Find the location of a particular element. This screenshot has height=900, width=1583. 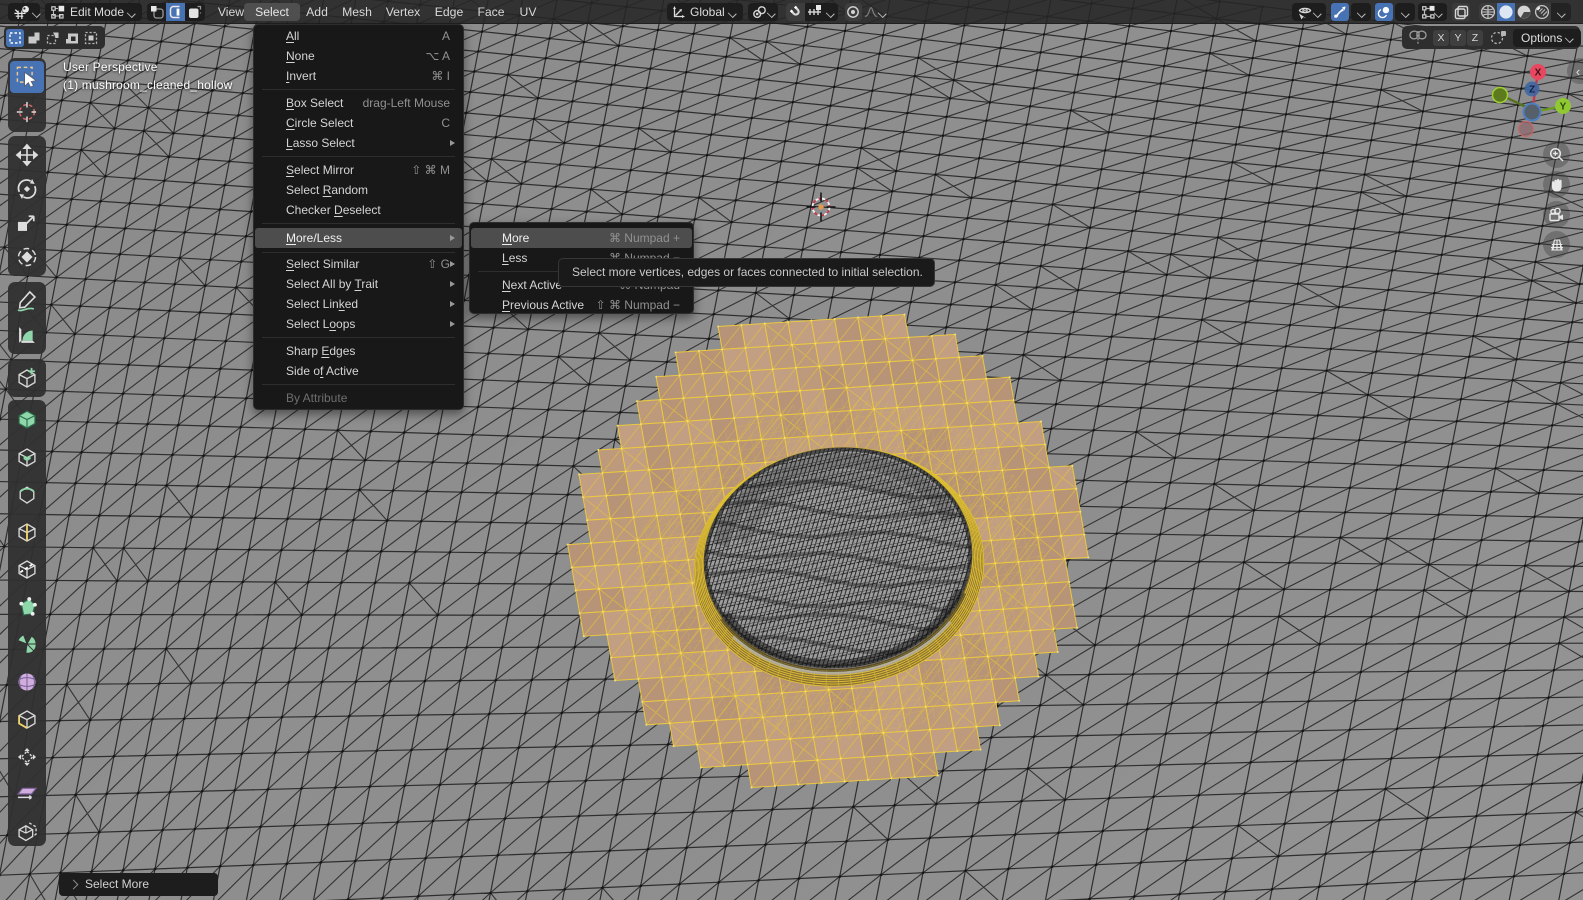

svg-text: Z is located at coordinates (1532, 90).